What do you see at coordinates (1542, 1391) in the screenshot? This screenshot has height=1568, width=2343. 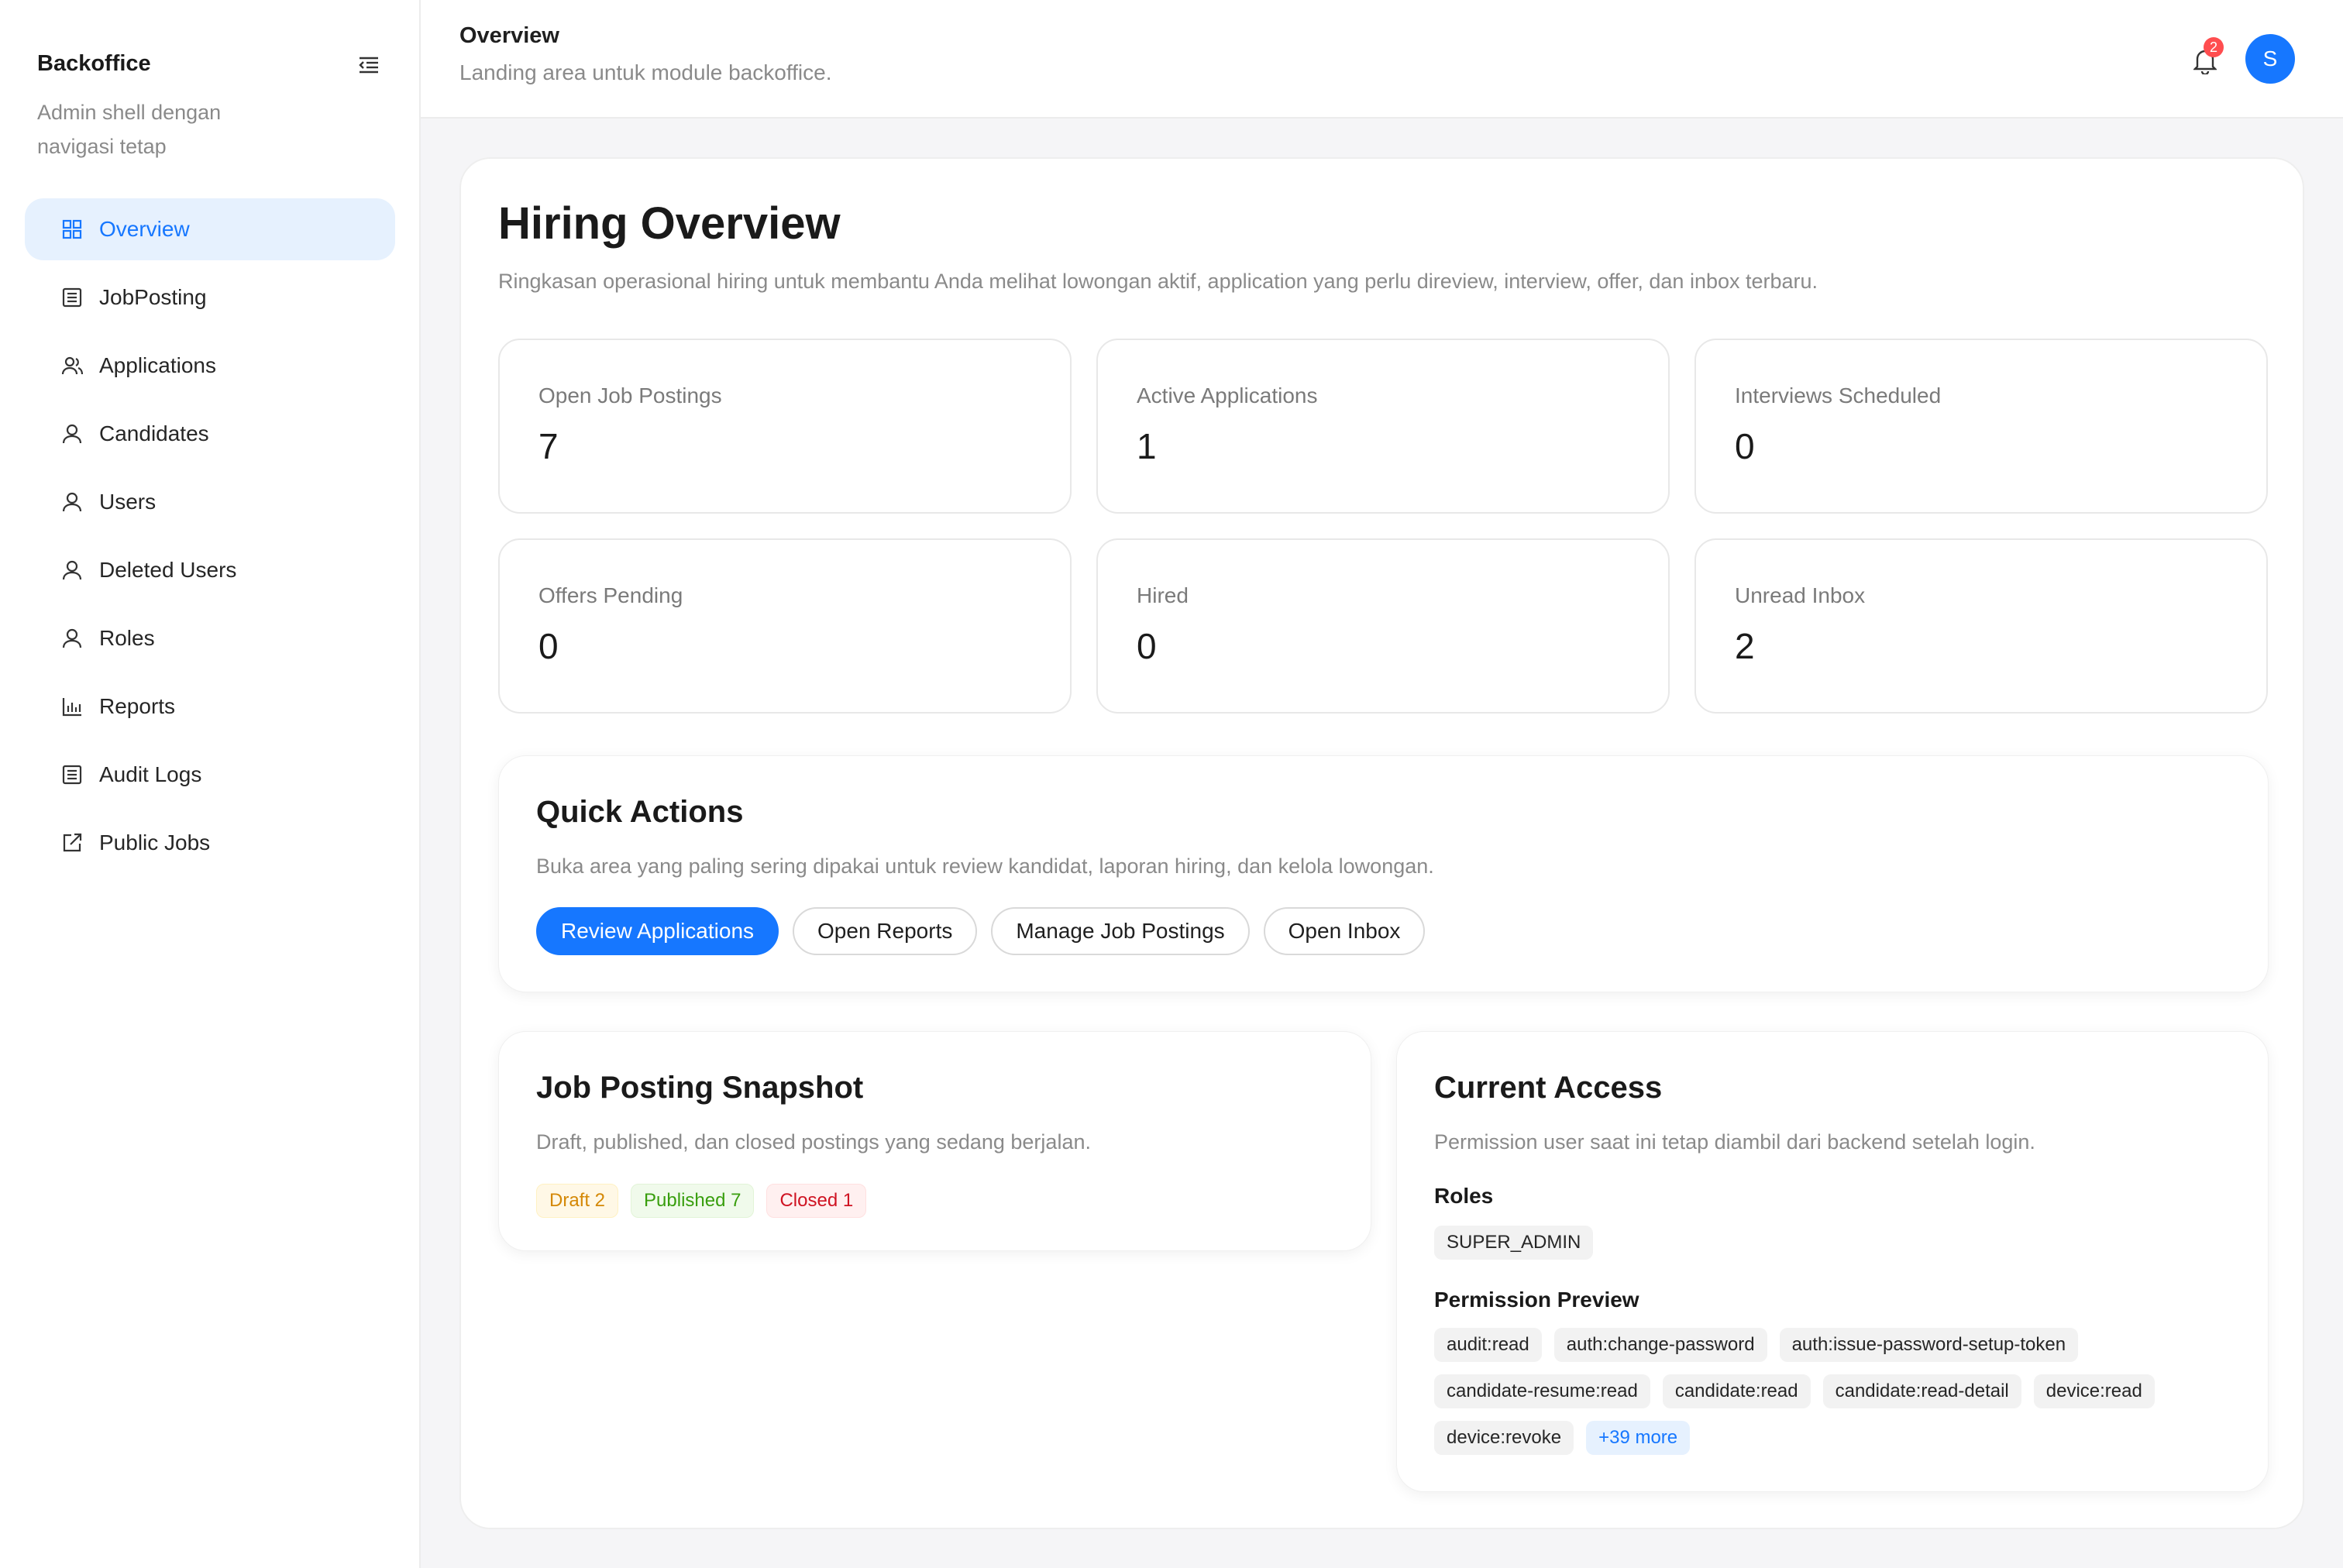 I see `permission-tag: candidate-resume:read` at bounding box center [1542, 1391].